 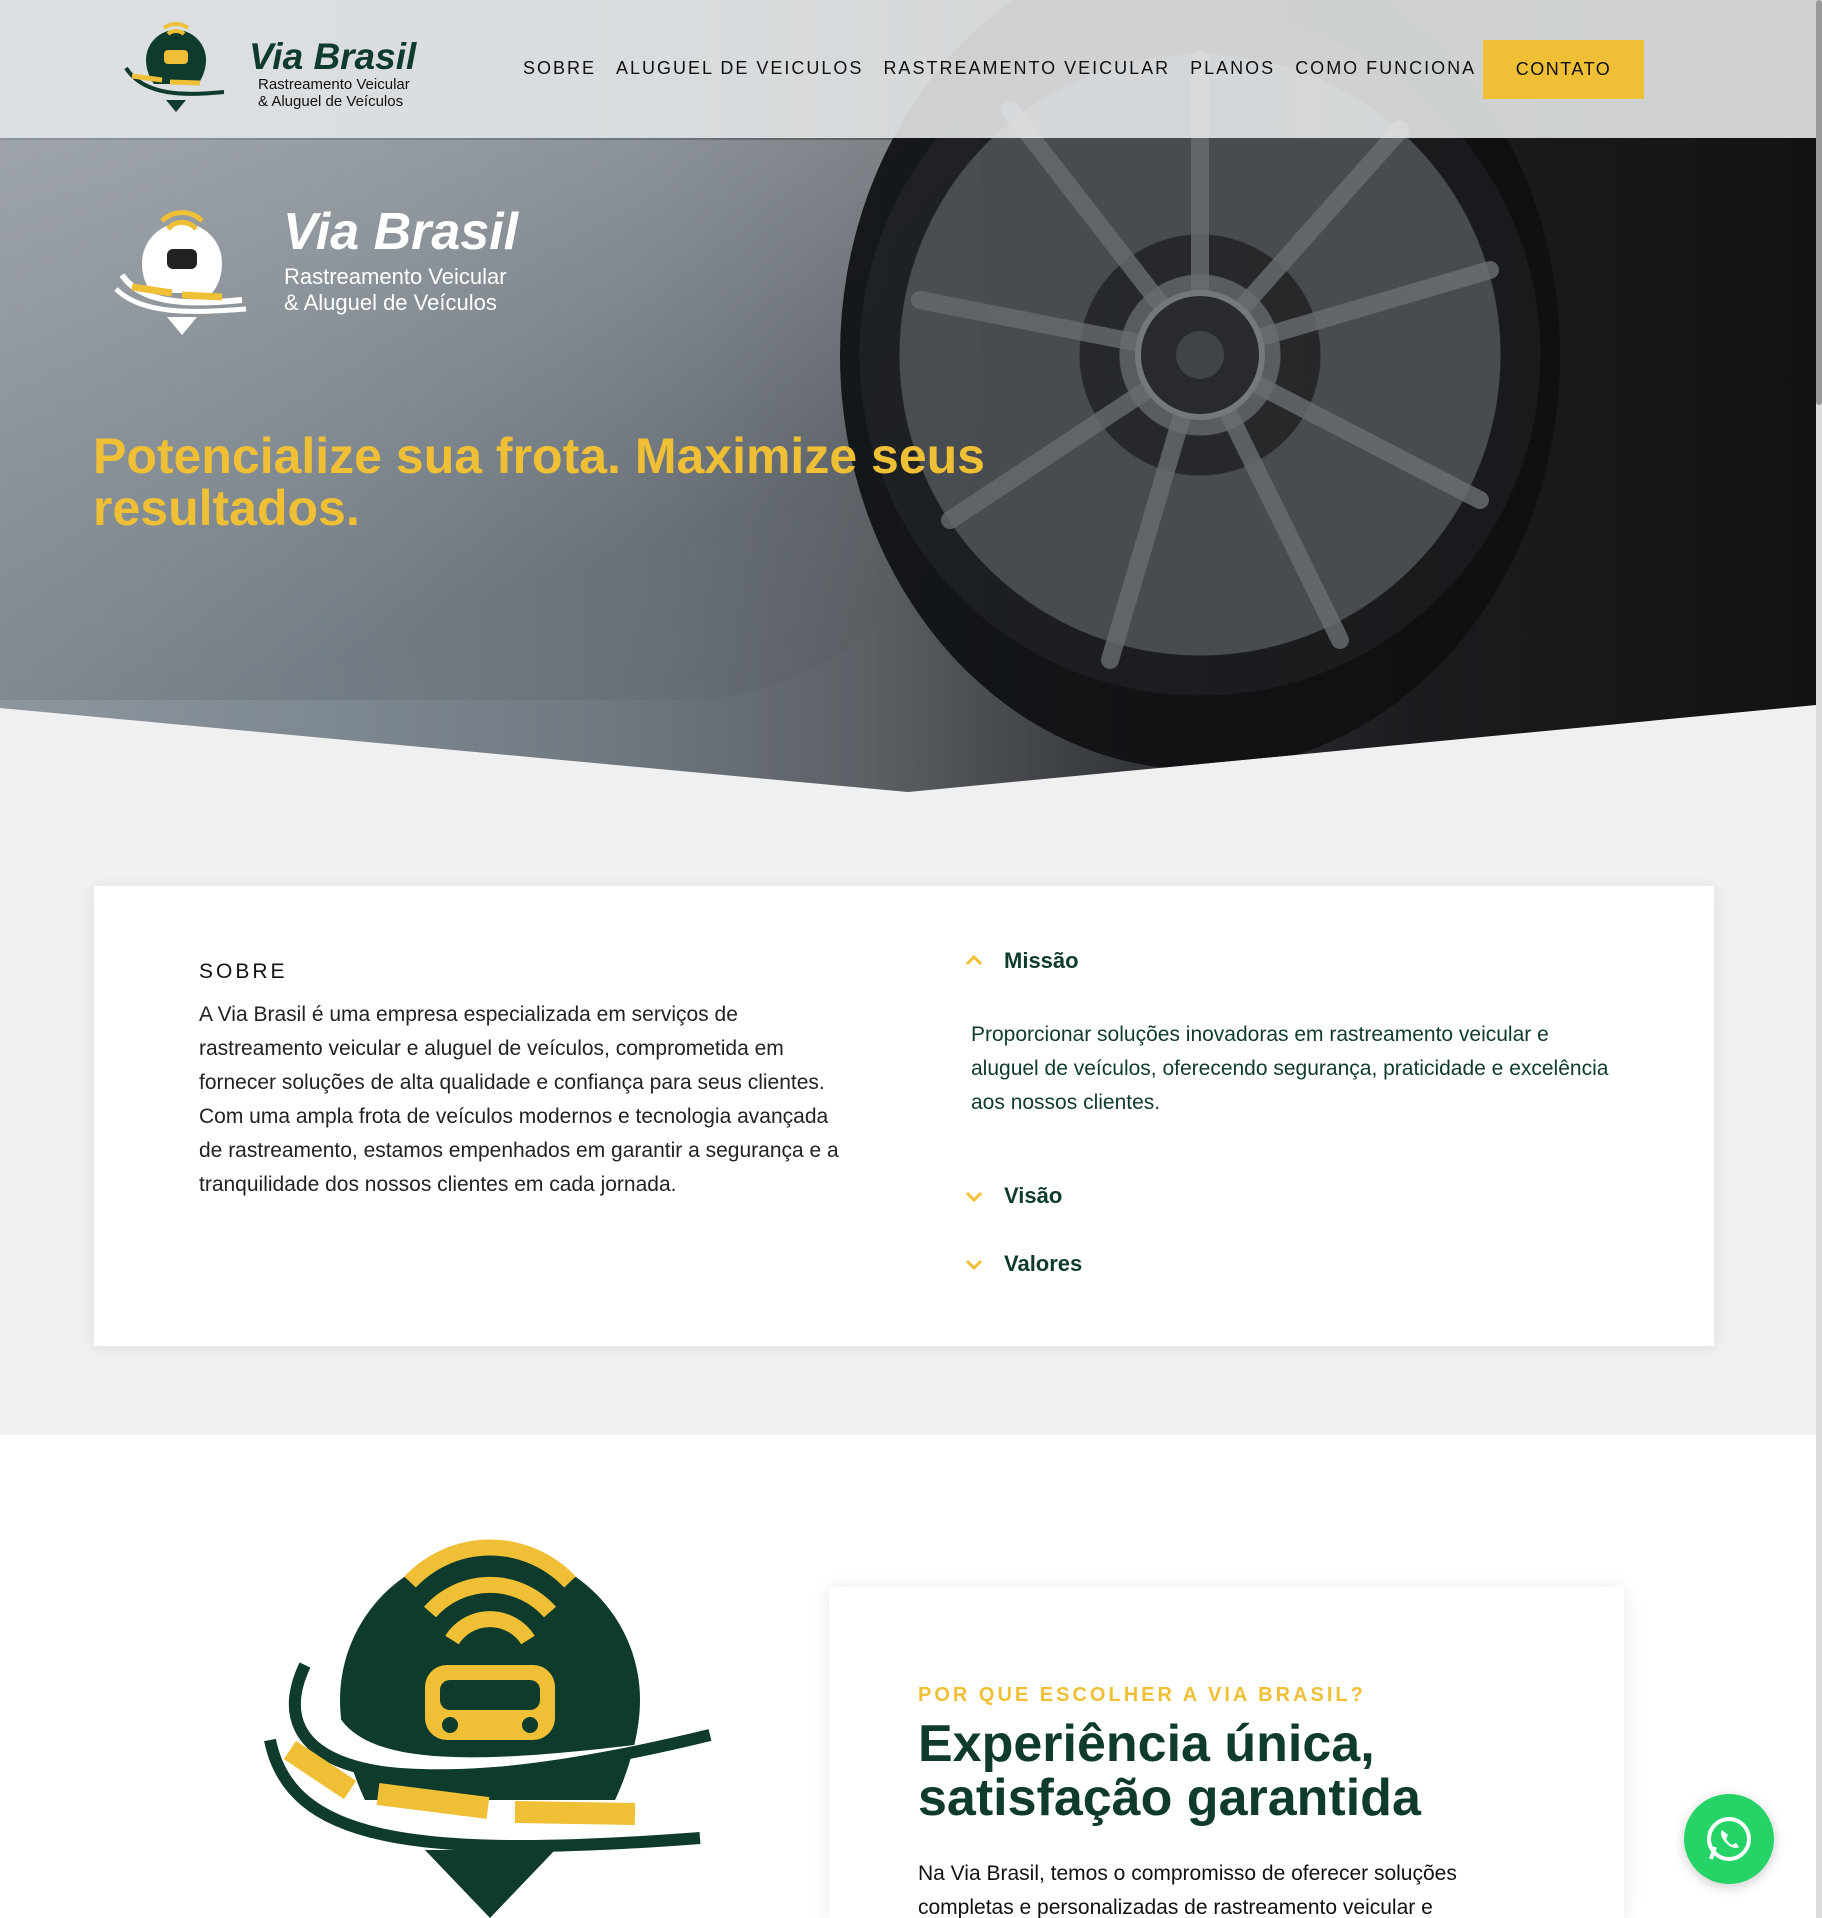 I want to click on accordion-title: Visão, so click(x=1033, y=1195).